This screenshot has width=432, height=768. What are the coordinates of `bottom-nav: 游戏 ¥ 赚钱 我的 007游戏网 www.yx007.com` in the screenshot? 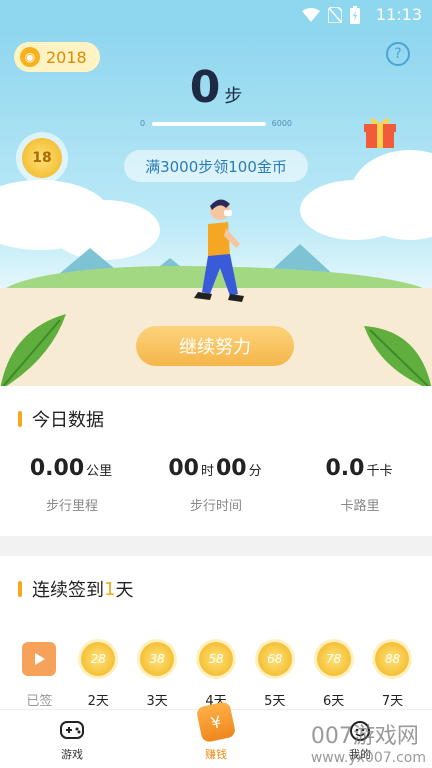 It's located at (216, 734).